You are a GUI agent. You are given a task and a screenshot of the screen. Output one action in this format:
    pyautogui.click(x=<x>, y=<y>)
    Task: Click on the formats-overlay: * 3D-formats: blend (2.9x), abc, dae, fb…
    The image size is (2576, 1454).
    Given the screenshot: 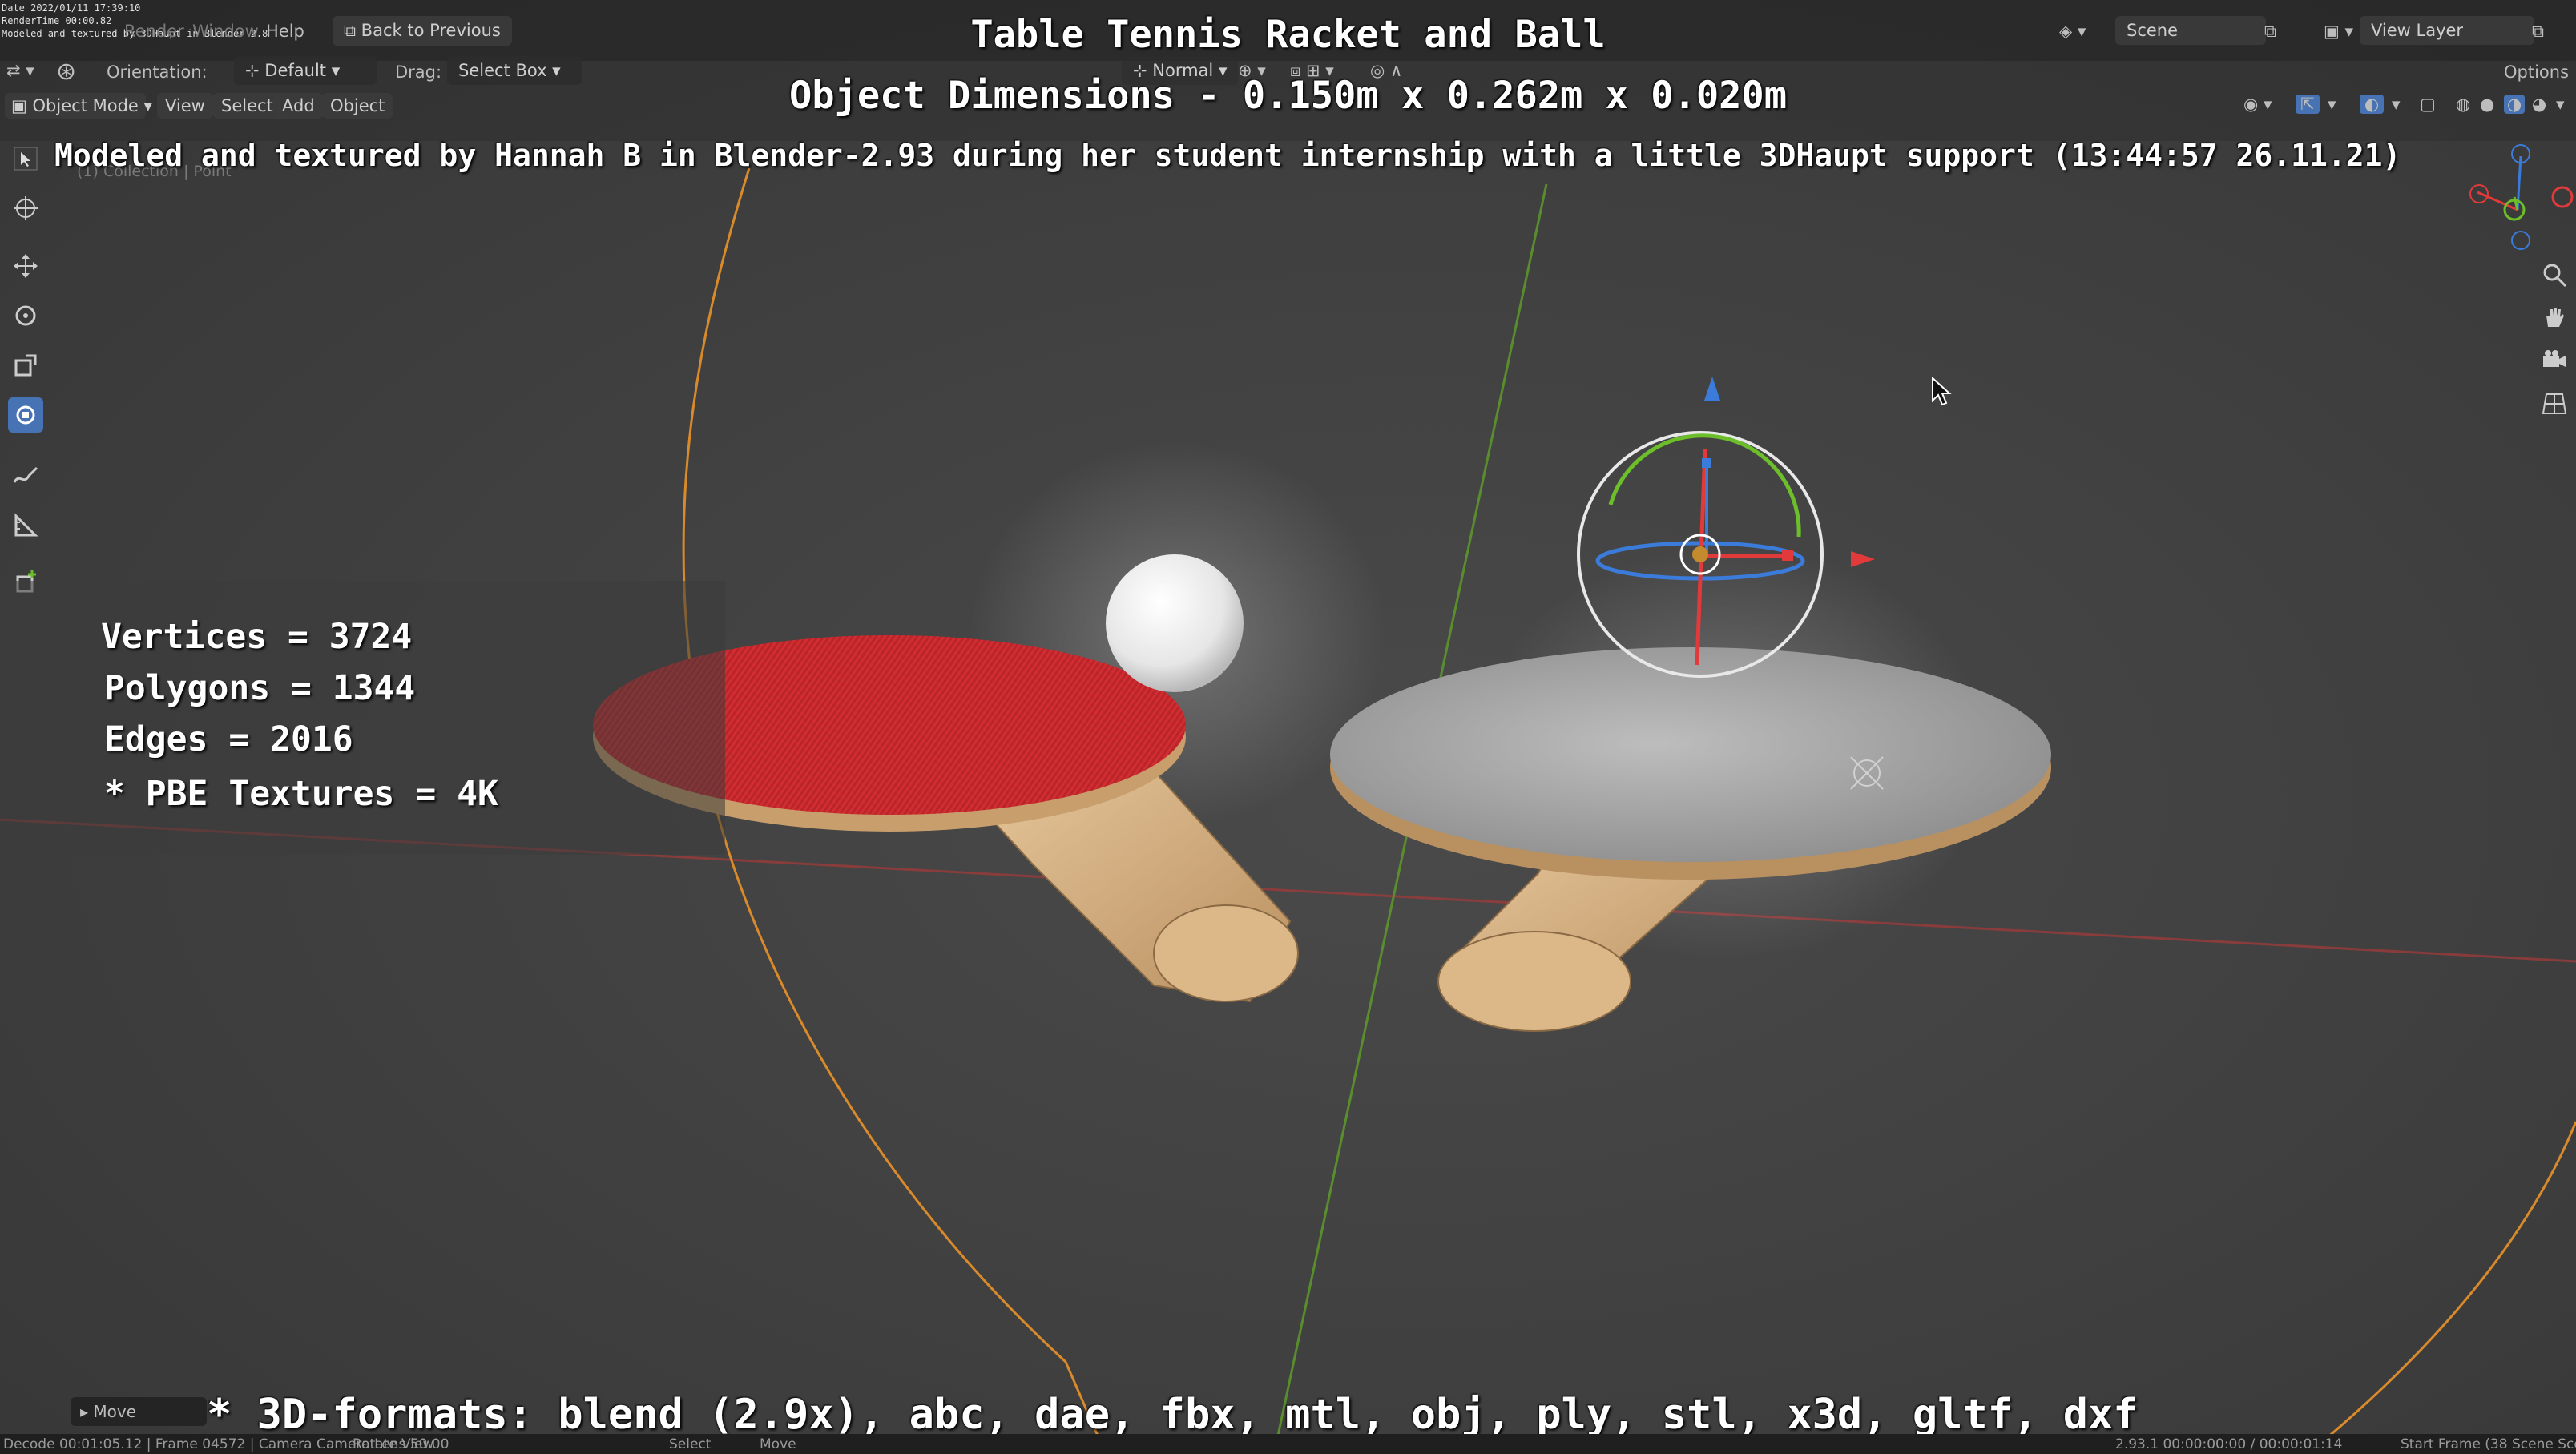 What is the action you would take?
    pyautogui.click(x=1173, y=1415)
    